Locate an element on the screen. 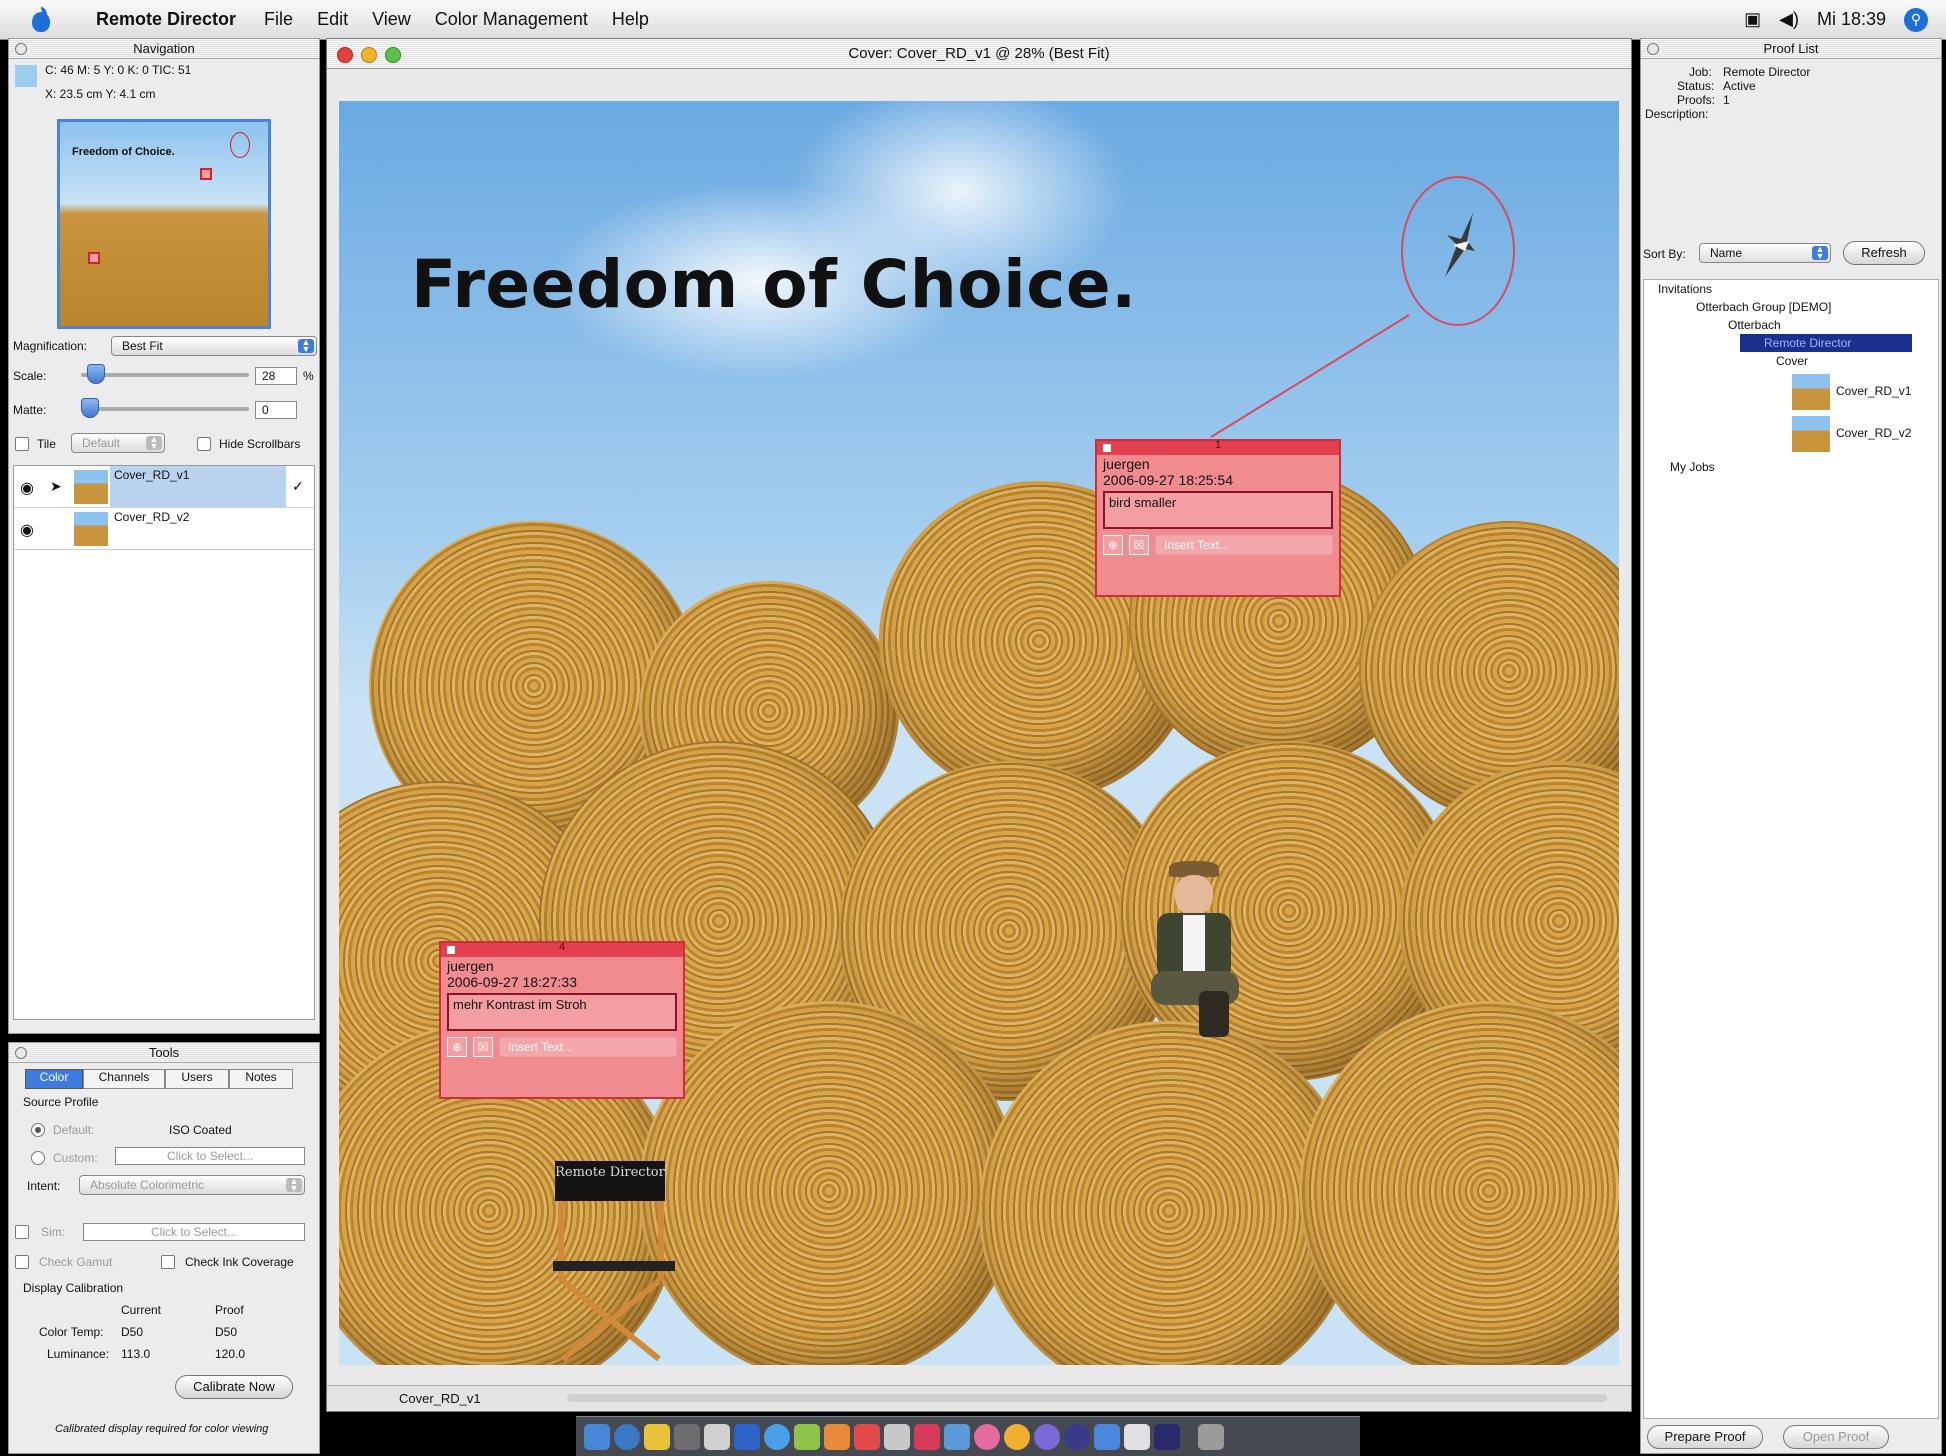 This screenshot has height=1456, width=1946. open-proof-button: Open Proof is located at coordinates (1836, 1437).